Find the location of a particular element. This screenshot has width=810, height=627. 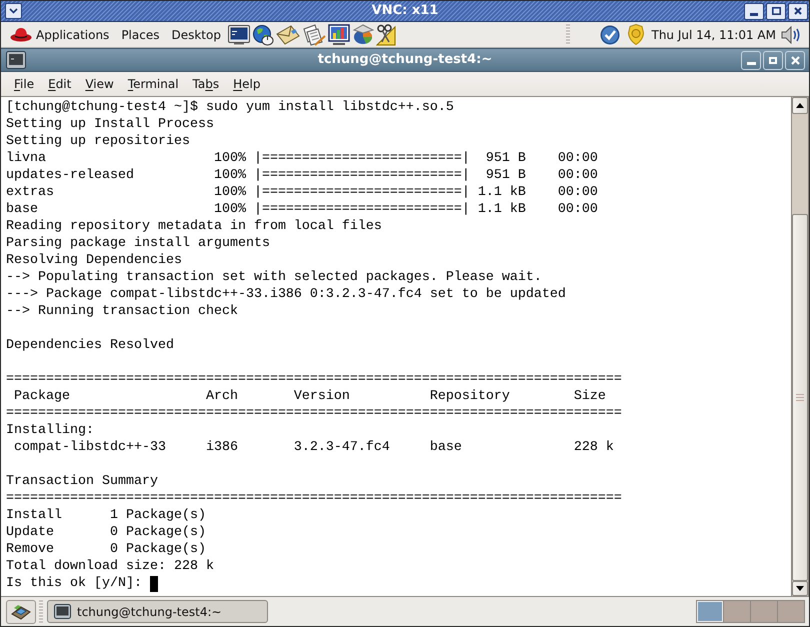

up-arrow-icon is located at coordinates (800, 105).